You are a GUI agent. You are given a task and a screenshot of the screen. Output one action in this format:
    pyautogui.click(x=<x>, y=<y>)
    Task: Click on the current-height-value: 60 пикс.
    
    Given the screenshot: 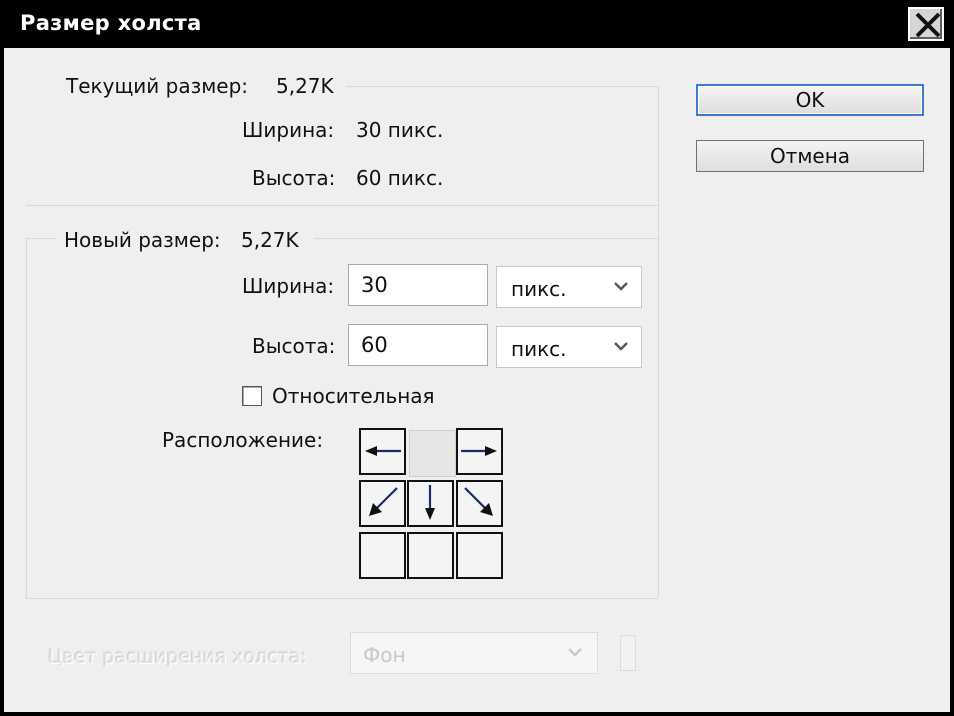 What is the action you would take?
    pyautogui.click(x=400, y=178)
    